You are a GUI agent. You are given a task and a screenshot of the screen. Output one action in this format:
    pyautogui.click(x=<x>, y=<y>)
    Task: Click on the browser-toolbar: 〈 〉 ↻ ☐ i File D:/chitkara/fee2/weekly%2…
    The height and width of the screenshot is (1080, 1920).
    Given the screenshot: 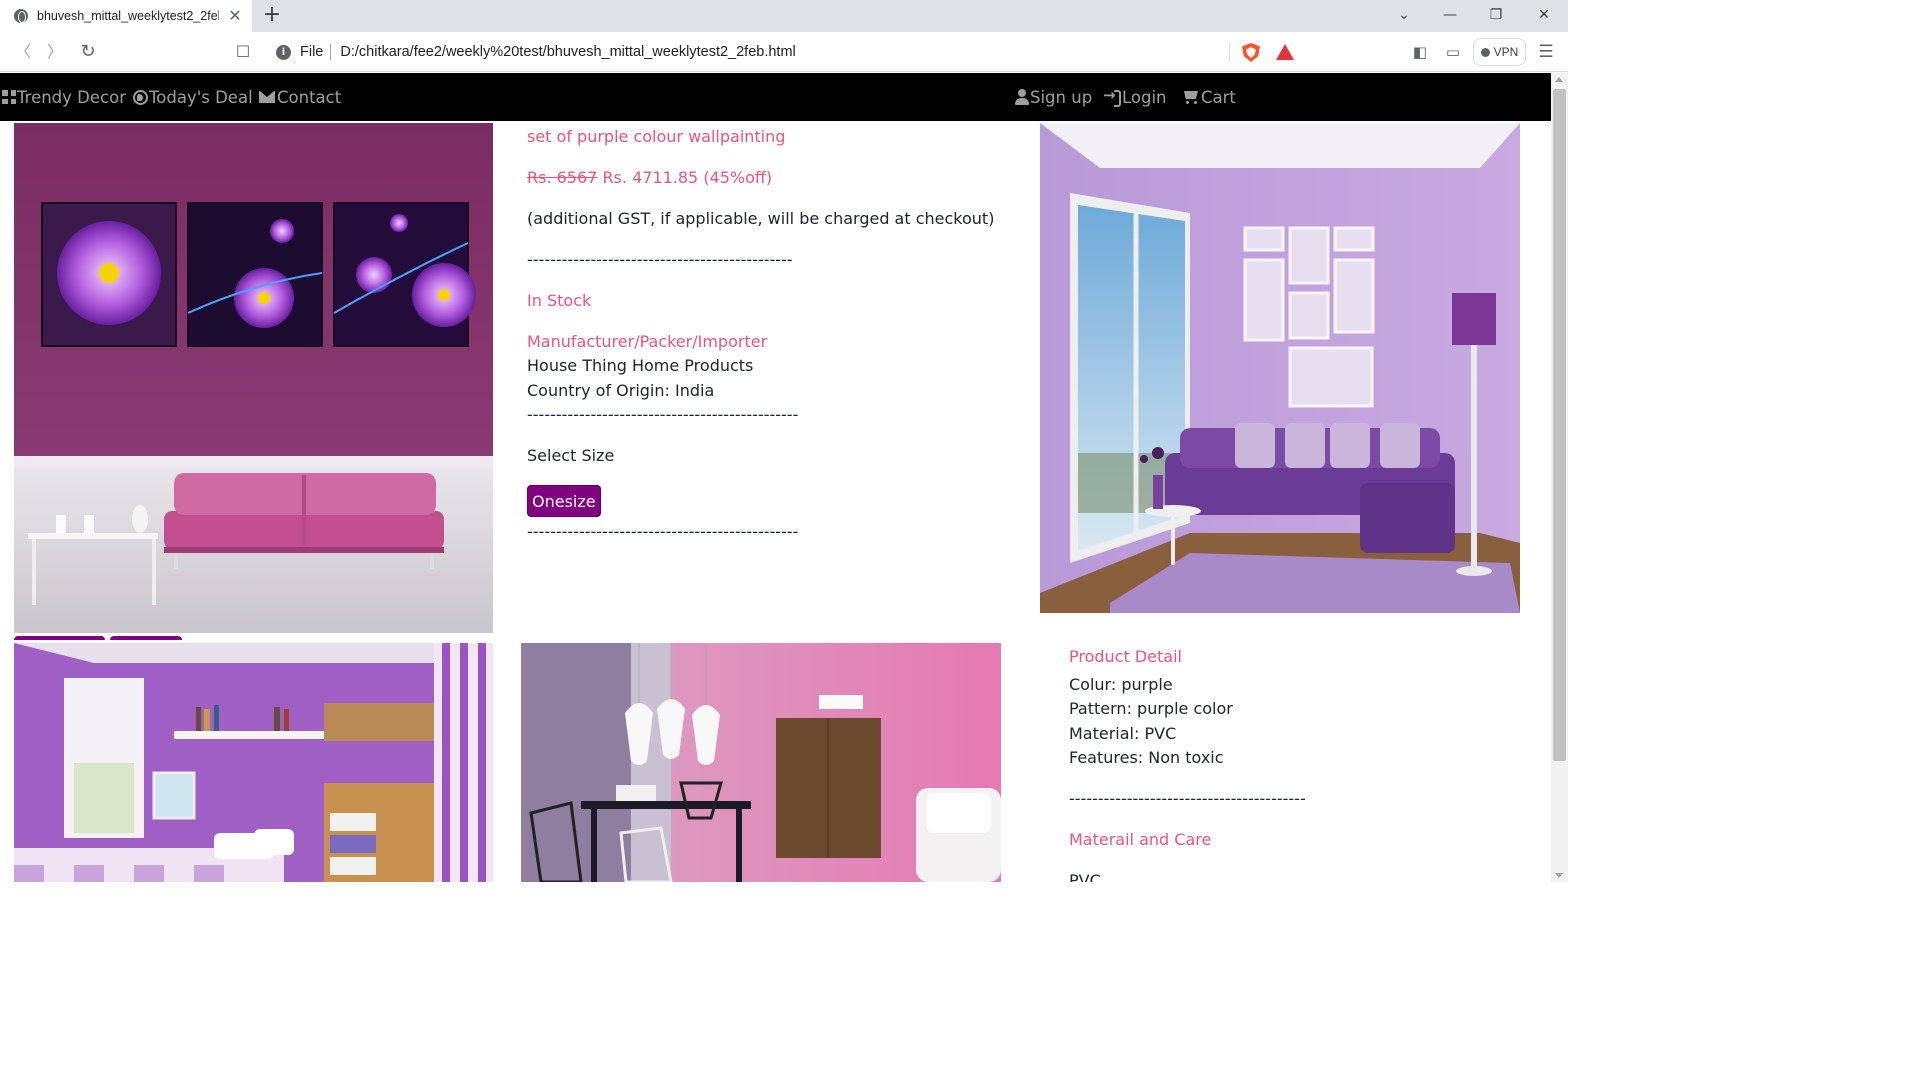 What is the action you would take?
    pyautogui.click(x=784, y=52)
    